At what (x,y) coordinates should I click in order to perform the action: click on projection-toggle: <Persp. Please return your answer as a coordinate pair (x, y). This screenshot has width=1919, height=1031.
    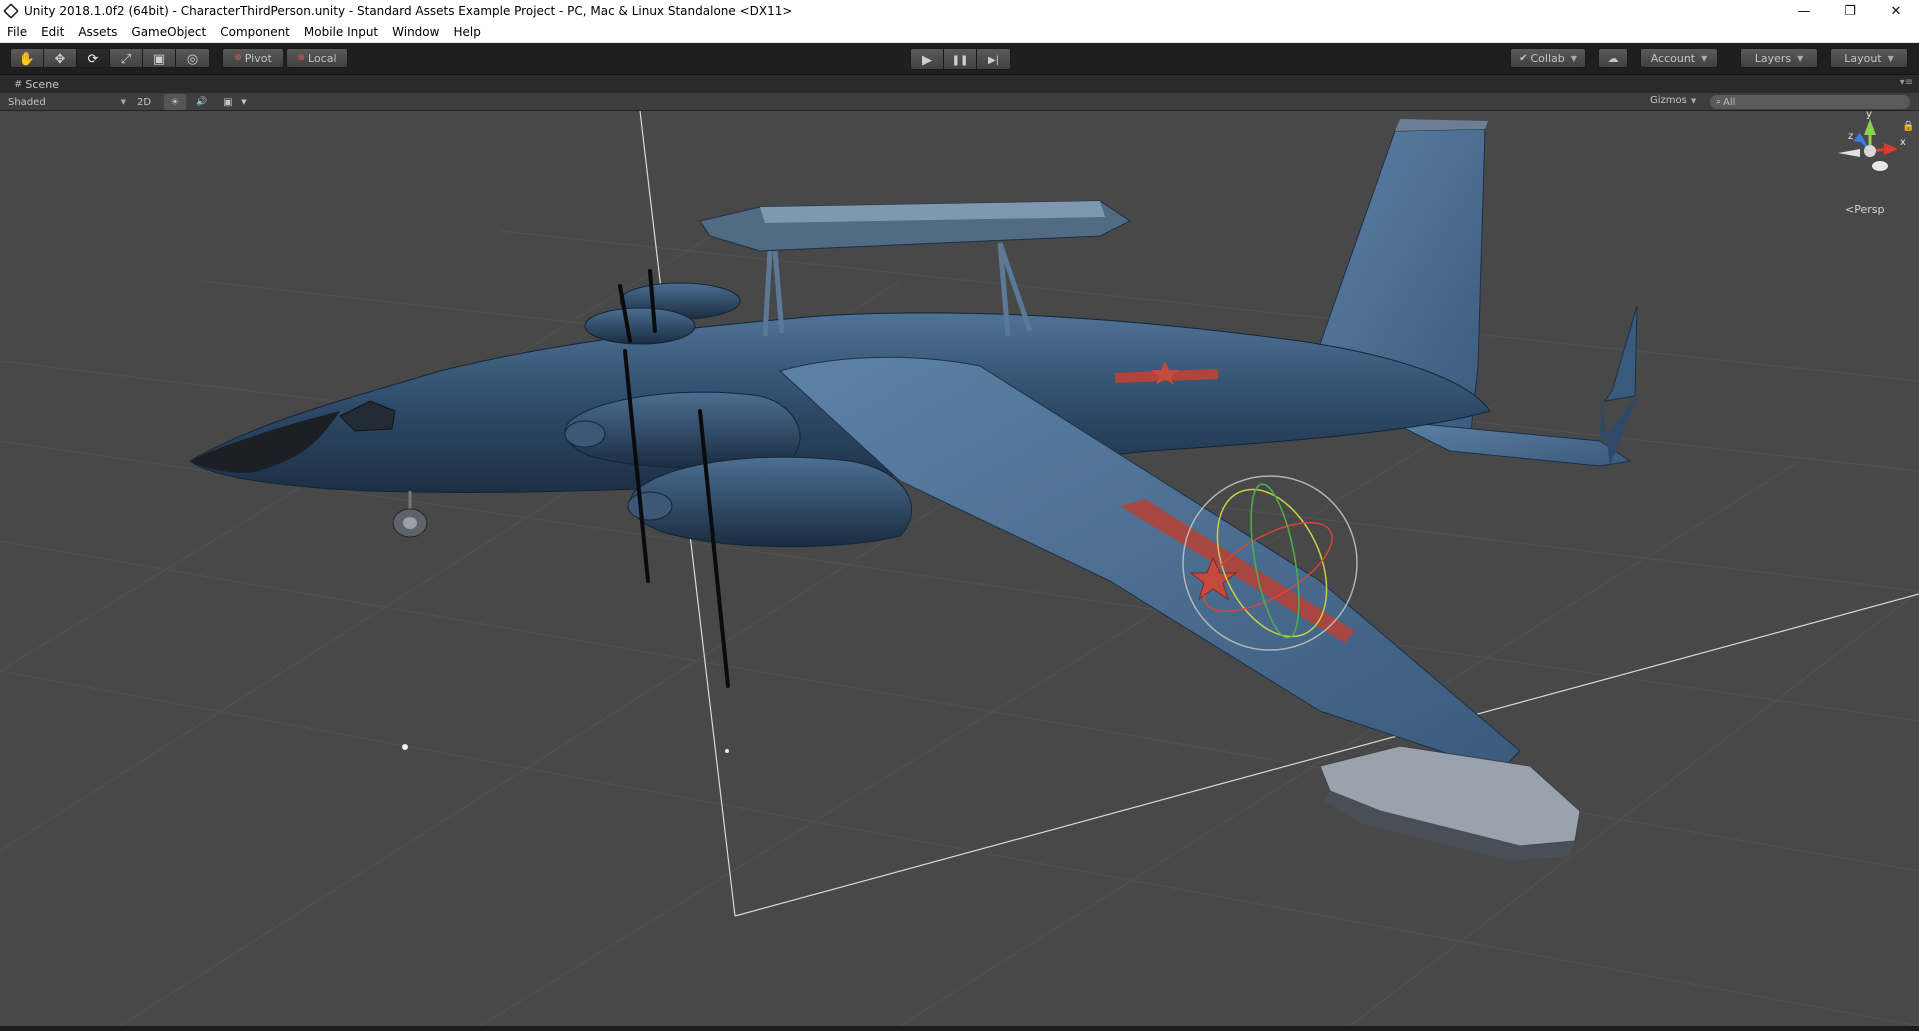
    Looking at the image, I should click on (1864, 209).